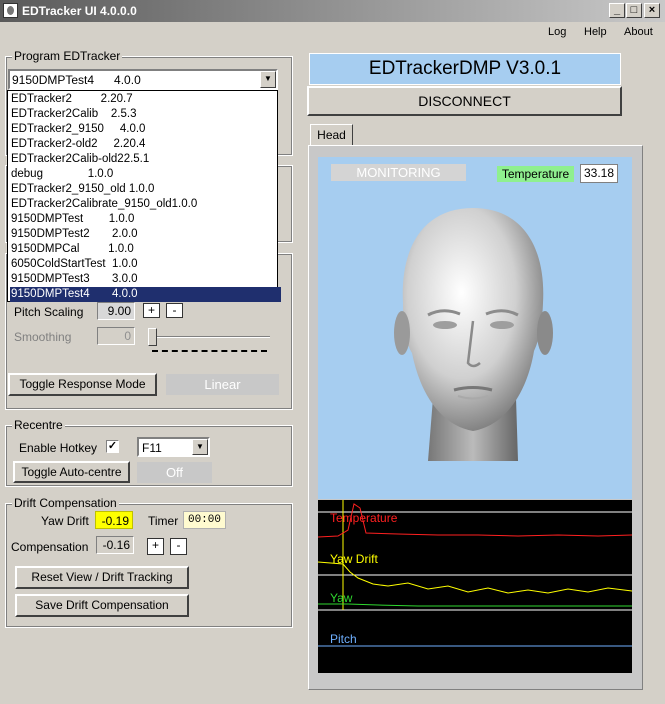  What do you see at coordinates (151, 310) in the screenshot?
I see `pitch-plus-button: +` at bounding box center [151, 310].